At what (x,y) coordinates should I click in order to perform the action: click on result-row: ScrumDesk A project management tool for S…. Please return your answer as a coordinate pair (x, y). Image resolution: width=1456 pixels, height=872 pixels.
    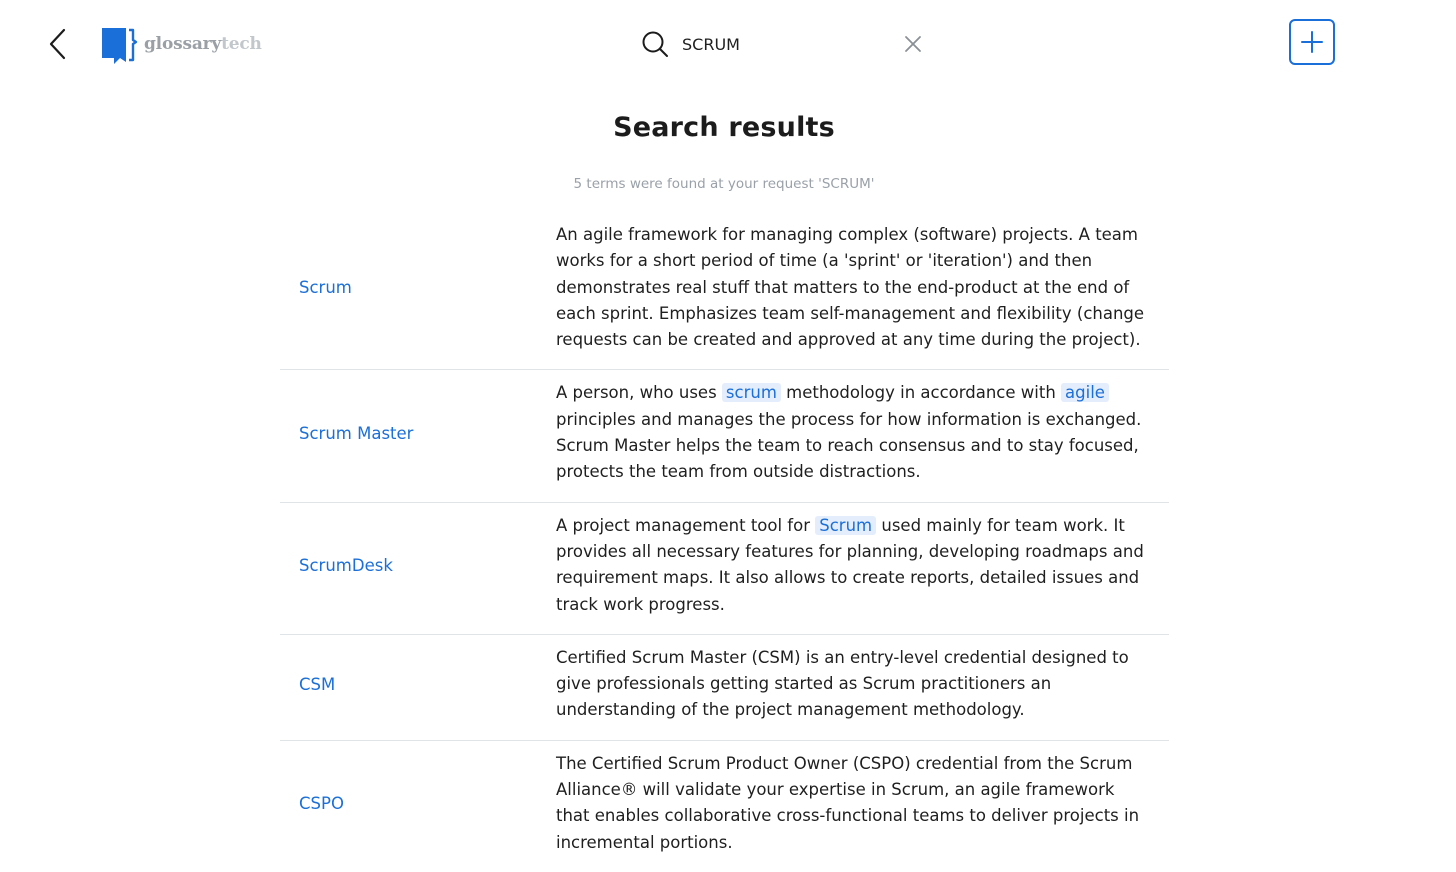
    Looking at the image, I should click on (724, 569).